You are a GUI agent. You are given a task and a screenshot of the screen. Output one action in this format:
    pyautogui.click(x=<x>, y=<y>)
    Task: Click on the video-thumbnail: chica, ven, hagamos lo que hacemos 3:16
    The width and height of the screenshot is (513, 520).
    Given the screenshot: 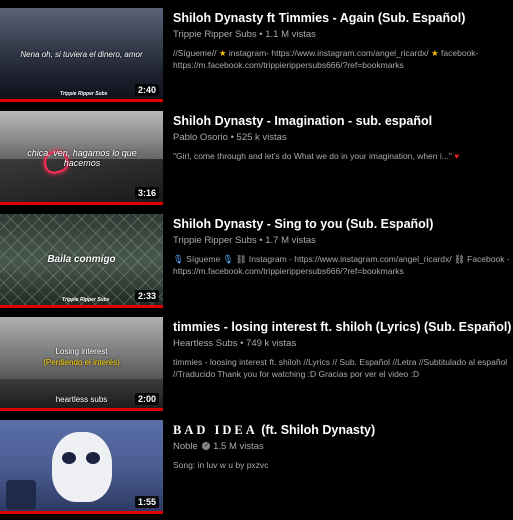 What is the action you would take?
    pyautogui.click(x=81, y=158)
    